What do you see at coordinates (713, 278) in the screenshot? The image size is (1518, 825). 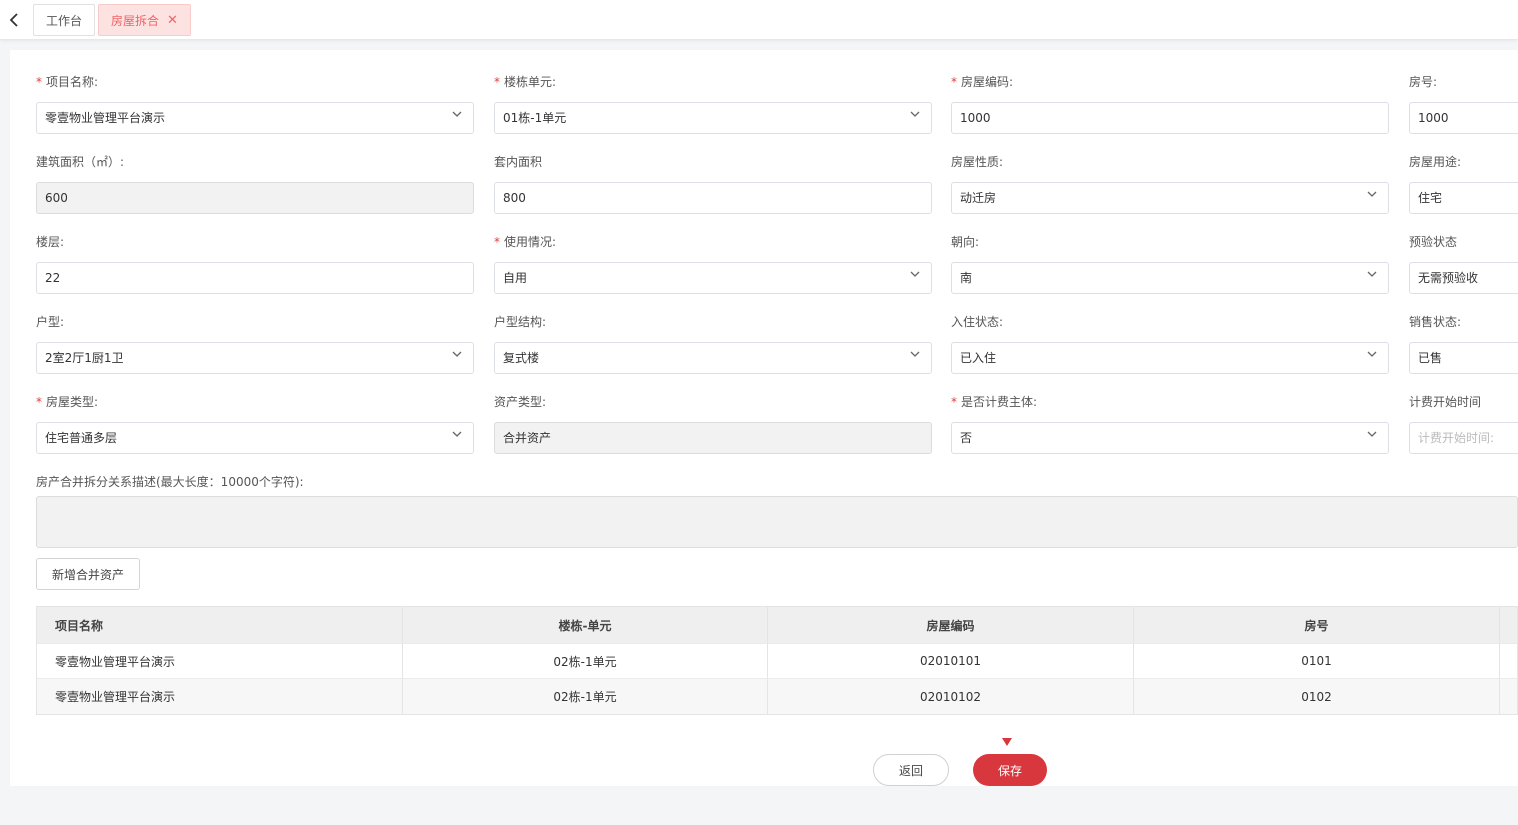 I see `usage-status-select: 自用` at bounding box center [713, 278].